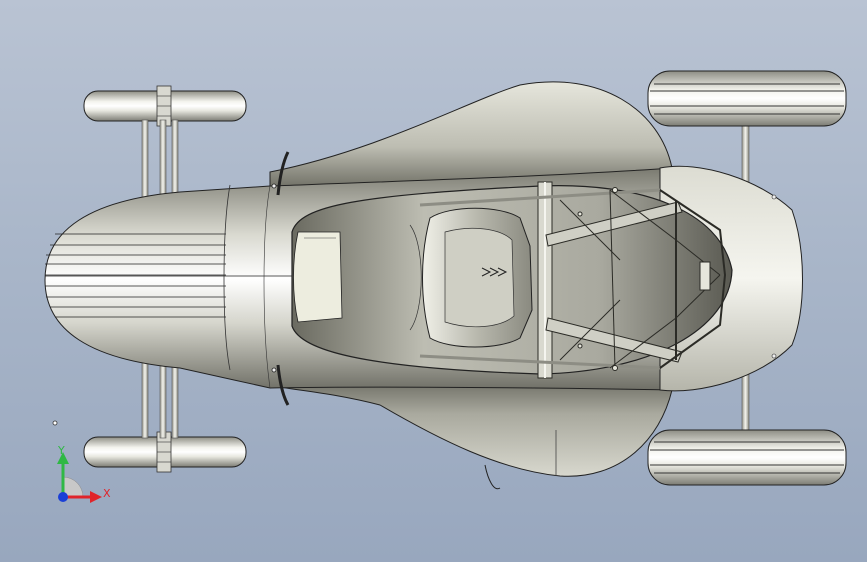 This screenshot has width=867, height=562. Describe the element at coordinates (471, 430) in the screenshot. I see `side-pod-lower` at that location.